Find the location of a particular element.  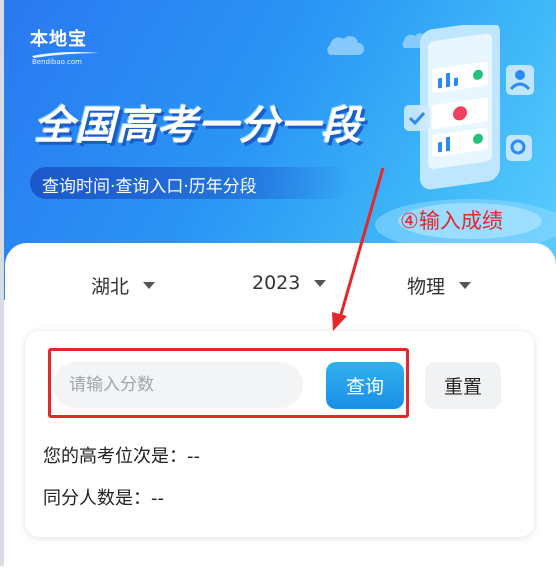

logo-subtext: Bendibao.com is located at coordinates (57, 62).